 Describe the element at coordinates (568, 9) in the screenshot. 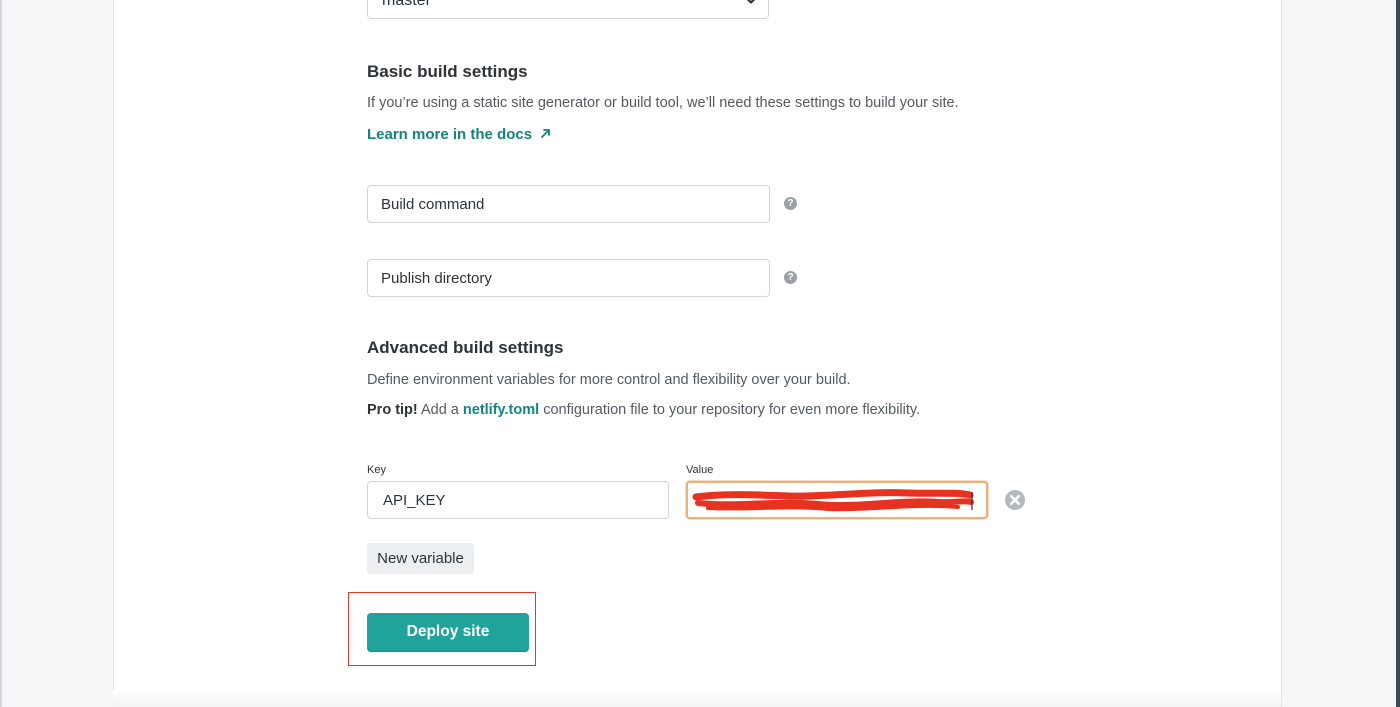

I see `branch-select: master` at that location.